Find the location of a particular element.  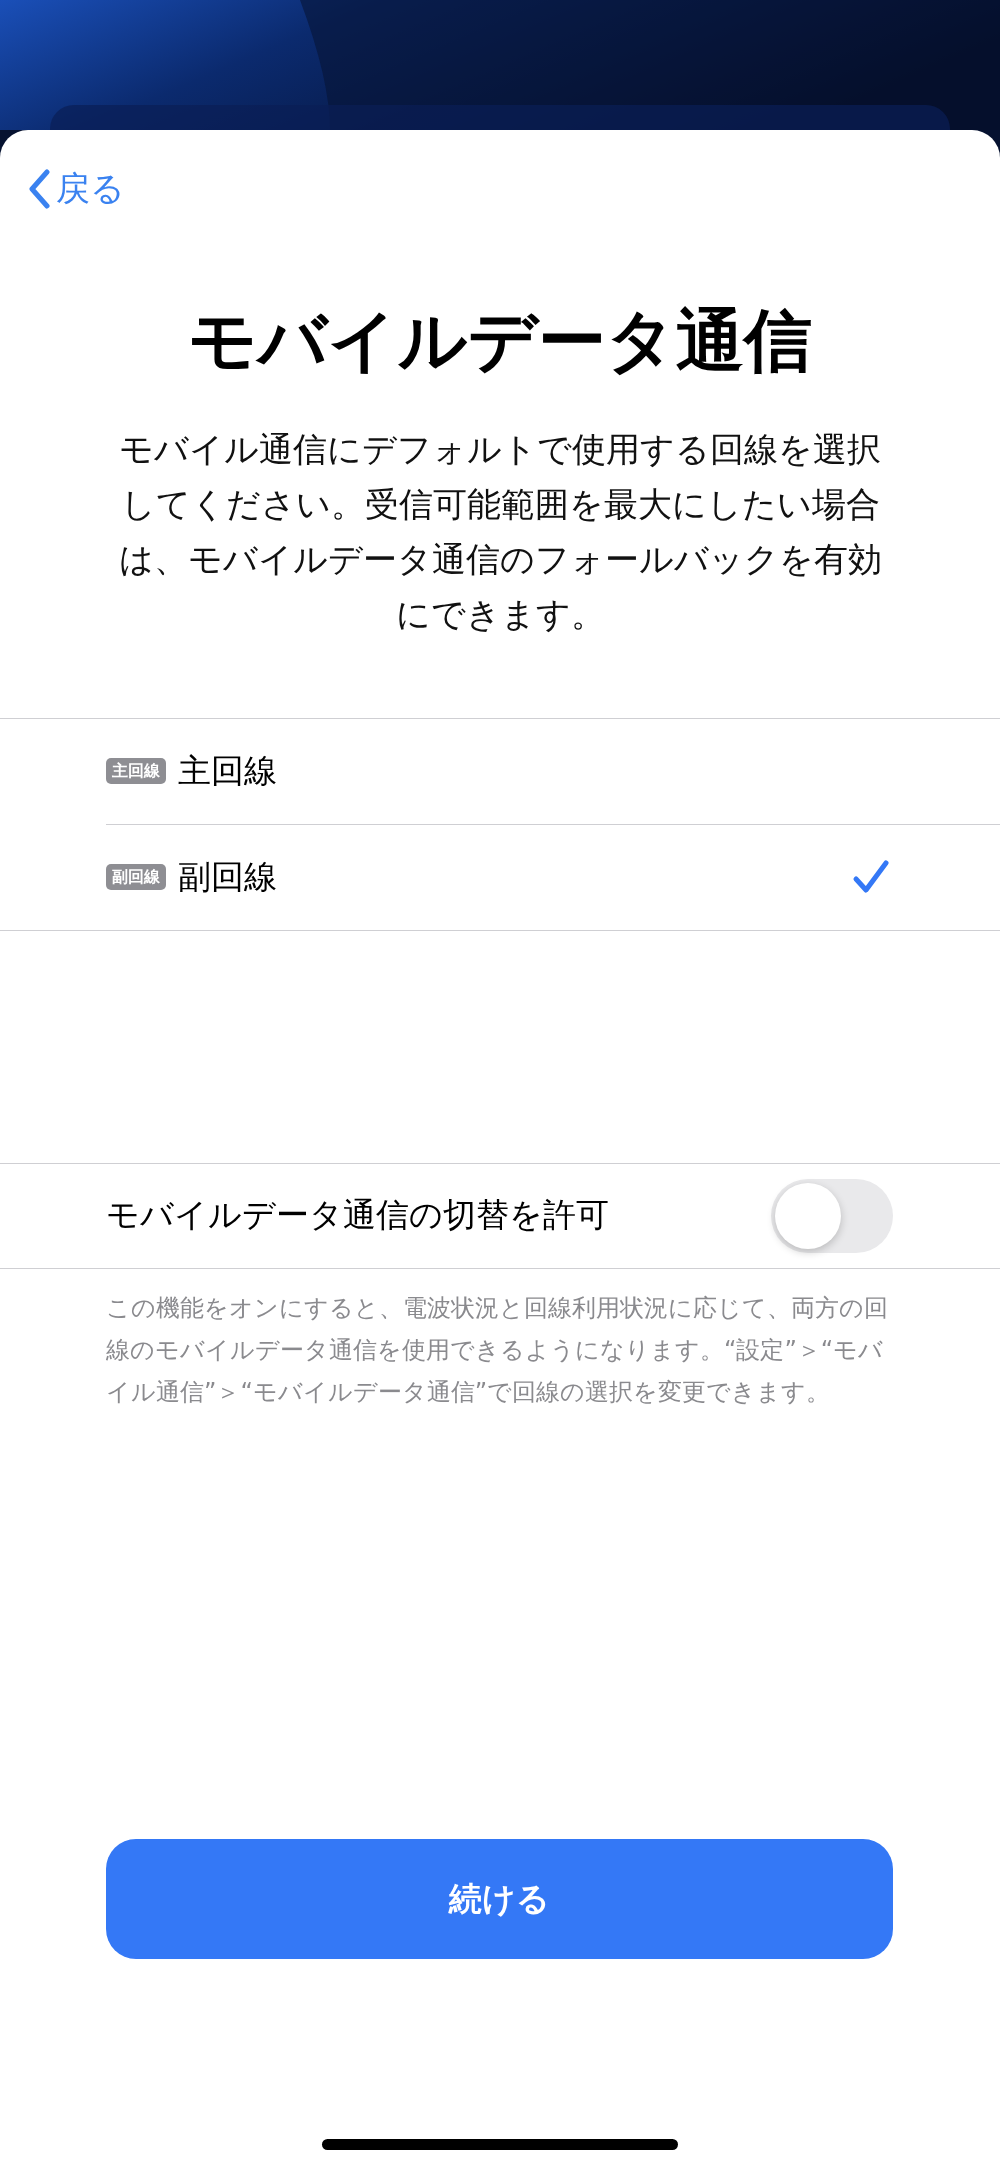

line-label: 主回線 is located at coordinates (228, 770).